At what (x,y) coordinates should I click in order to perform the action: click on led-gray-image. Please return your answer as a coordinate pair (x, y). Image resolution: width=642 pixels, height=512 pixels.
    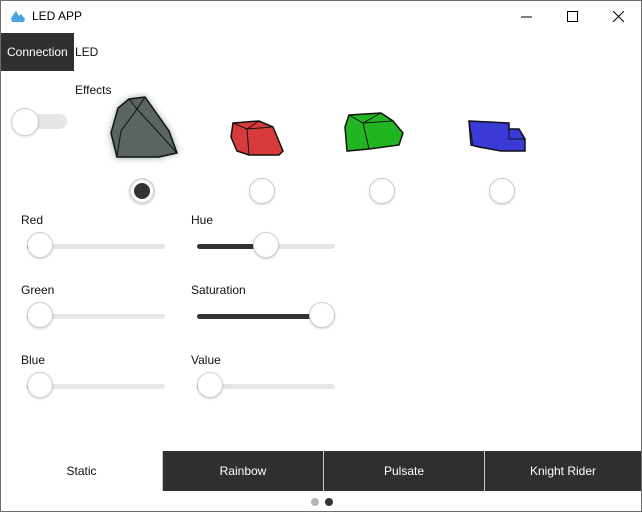
    Looking at the image, I should click on (144, 129).